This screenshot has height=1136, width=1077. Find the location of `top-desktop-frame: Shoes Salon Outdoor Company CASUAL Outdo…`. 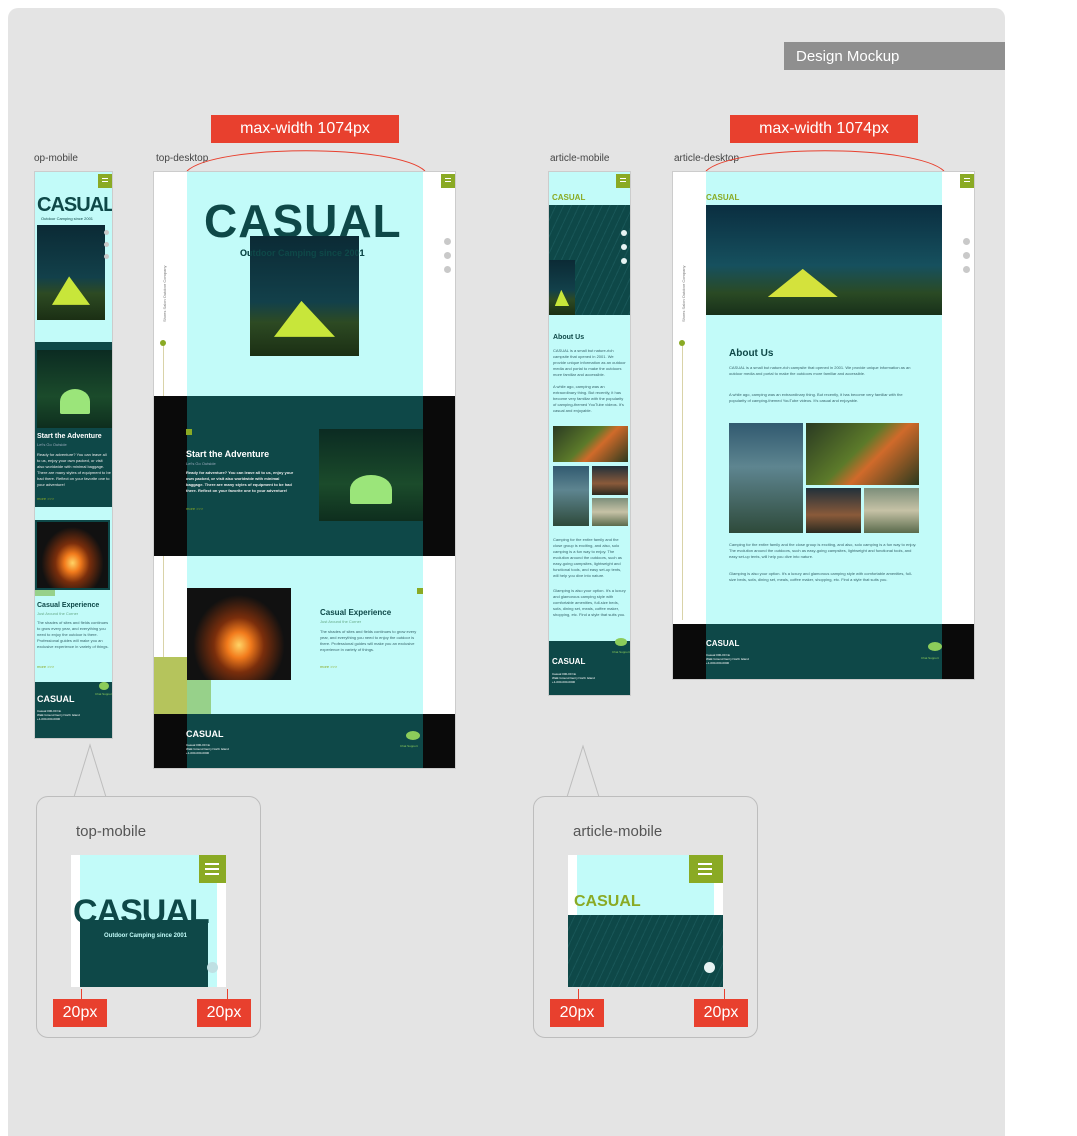

top-desktop-frame: Shoes Salon Outdoor Company CASUAL Outdo… is located at coordinates (304, 470).